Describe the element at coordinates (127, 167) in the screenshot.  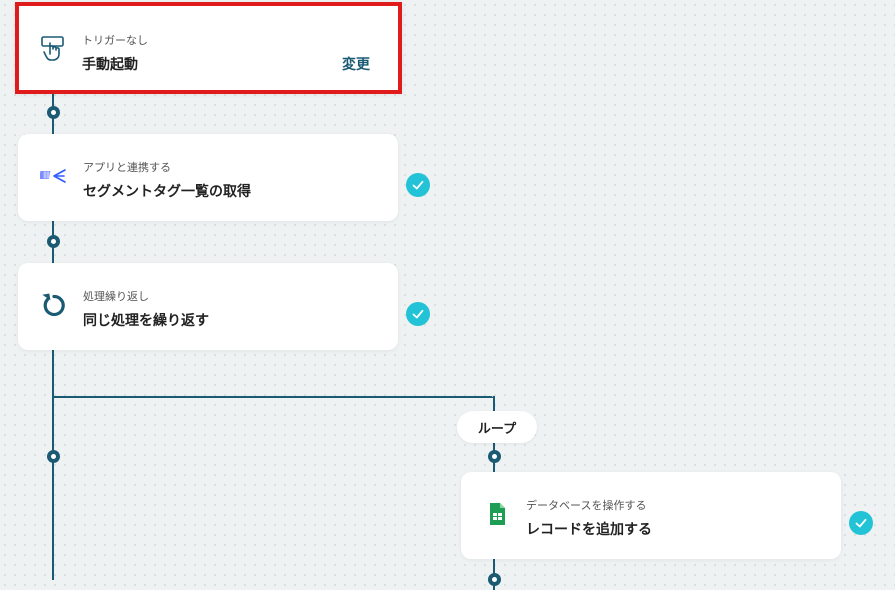
I see `step-subtitle: アプリと連携する` at that location.